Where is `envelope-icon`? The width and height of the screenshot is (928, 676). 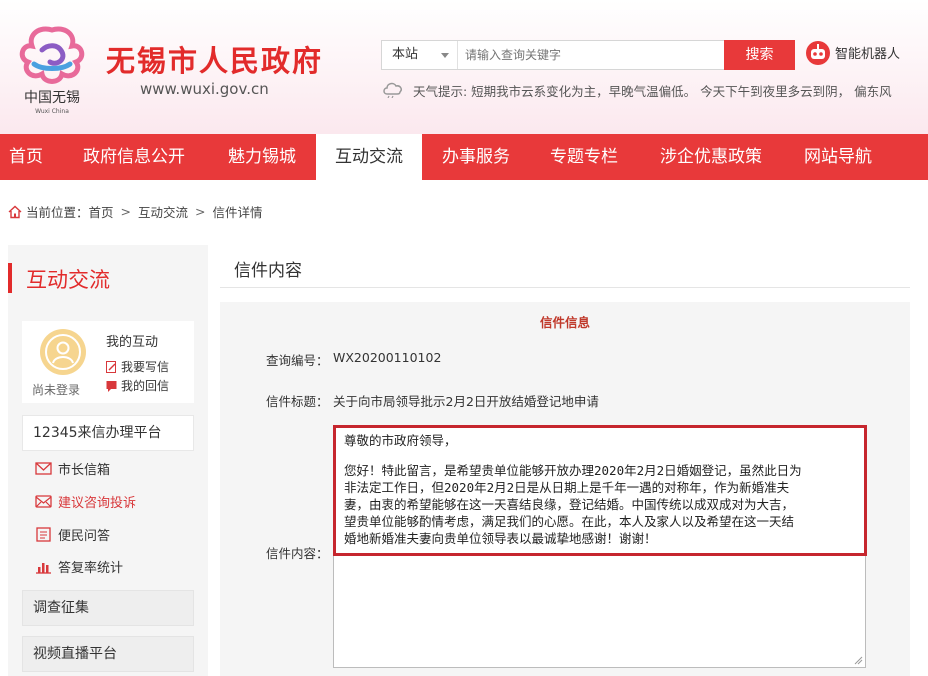 envelope-icon is located at coordinates (43, 501).